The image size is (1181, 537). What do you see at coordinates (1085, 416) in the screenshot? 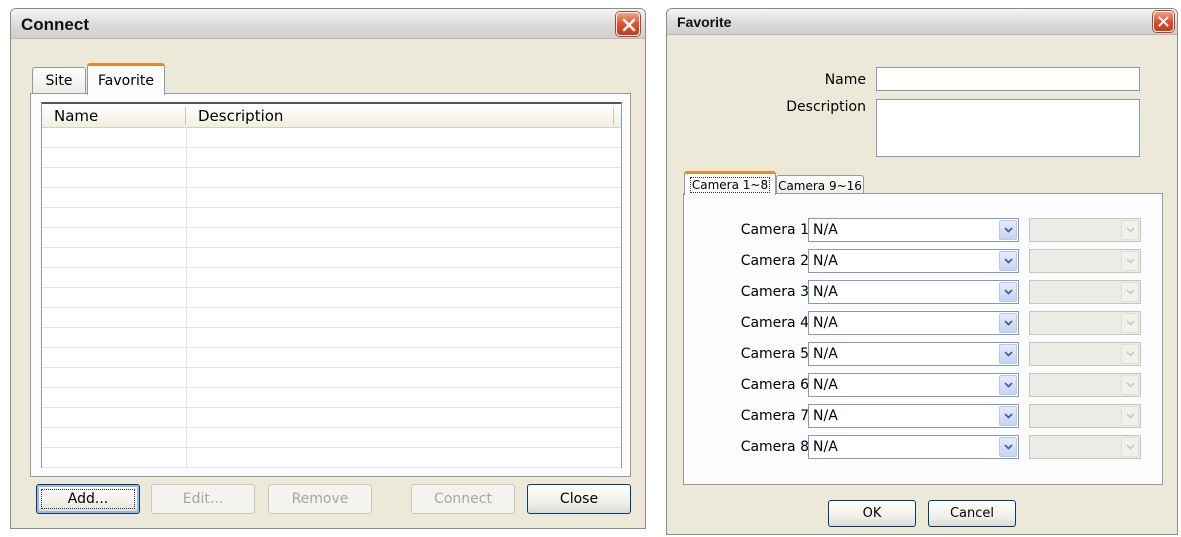
I see `camera-7-secondary-select` at bounding box center [1085, 416].